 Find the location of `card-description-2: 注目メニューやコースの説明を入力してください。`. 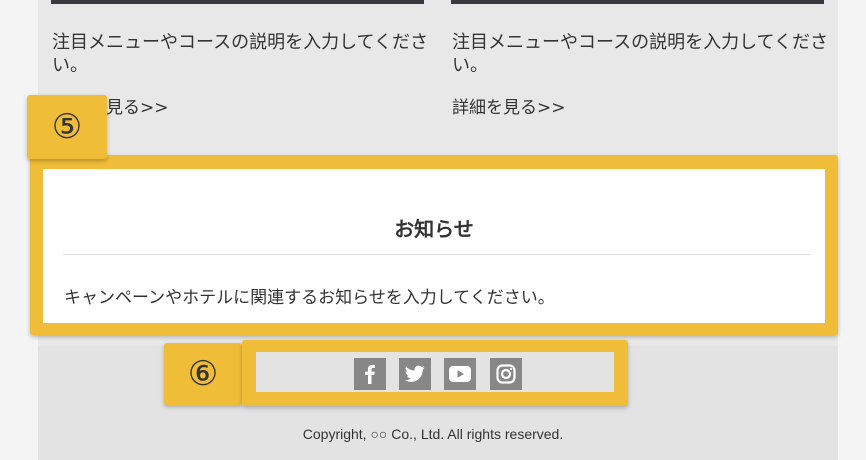

card-description-2: 注目メニューやコースの説明を入力してください。 is located at coordinates (640, 54).